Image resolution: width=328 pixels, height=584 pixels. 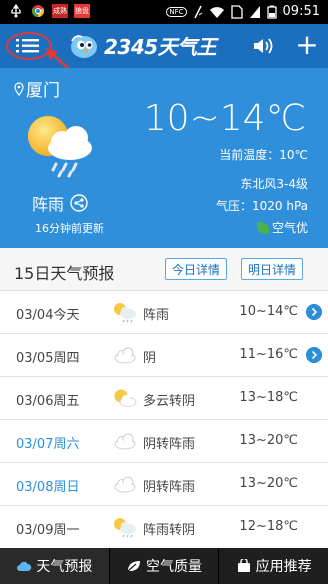 What do you see at coordinates (169, 530) in the screenshot?
I see `forecast-condition: 阵雨转阴` at bounding box center [169, 530].